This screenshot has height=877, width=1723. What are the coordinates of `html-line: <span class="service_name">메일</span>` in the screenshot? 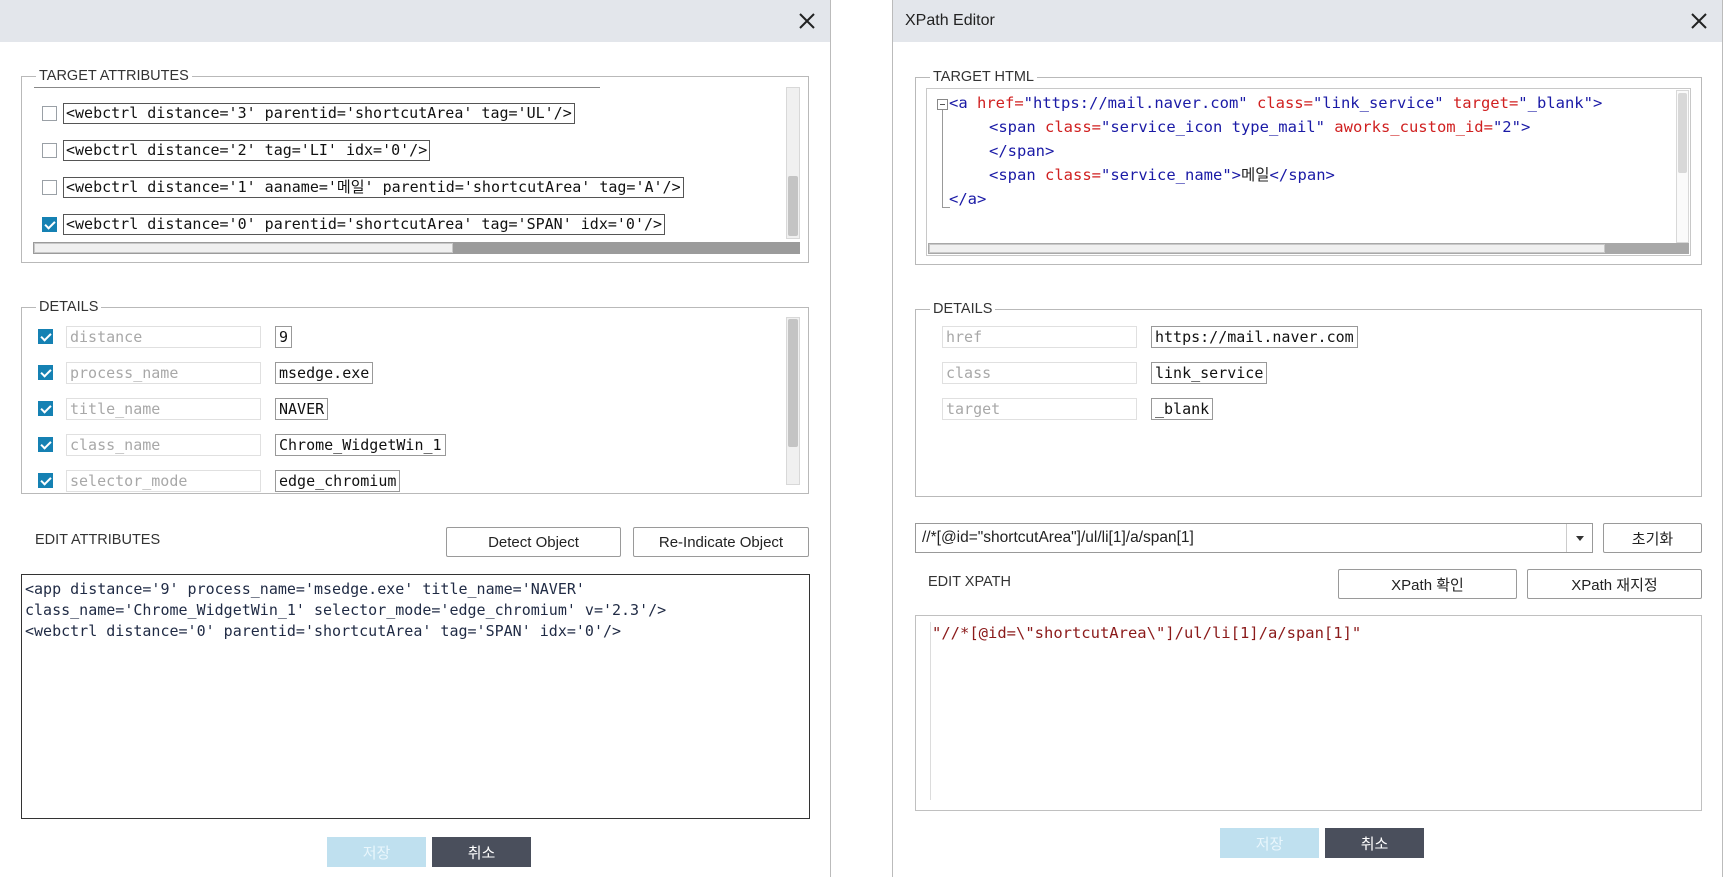 It's located at (1162, 175).